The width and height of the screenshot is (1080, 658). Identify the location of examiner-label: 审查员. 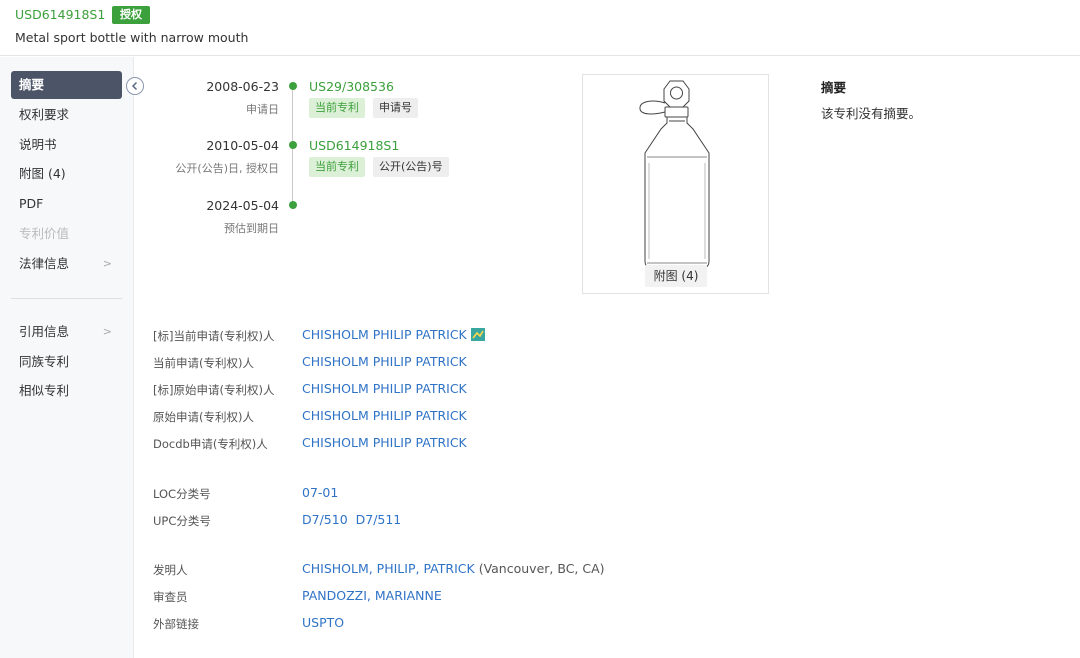
(170, 597).